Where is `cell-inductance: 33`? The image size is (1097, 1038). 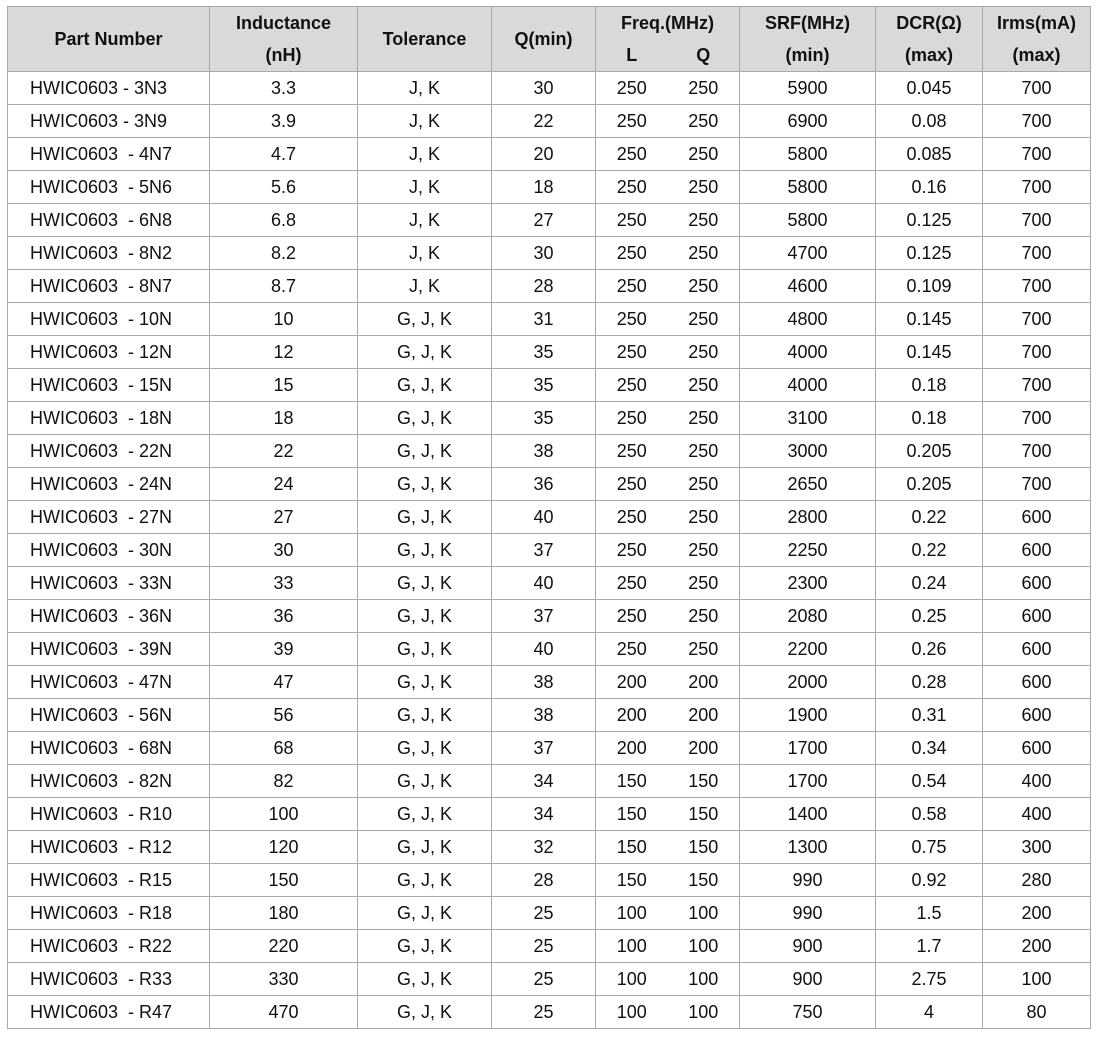 cell-inductance: 33 is located at coordinates (283, 583).